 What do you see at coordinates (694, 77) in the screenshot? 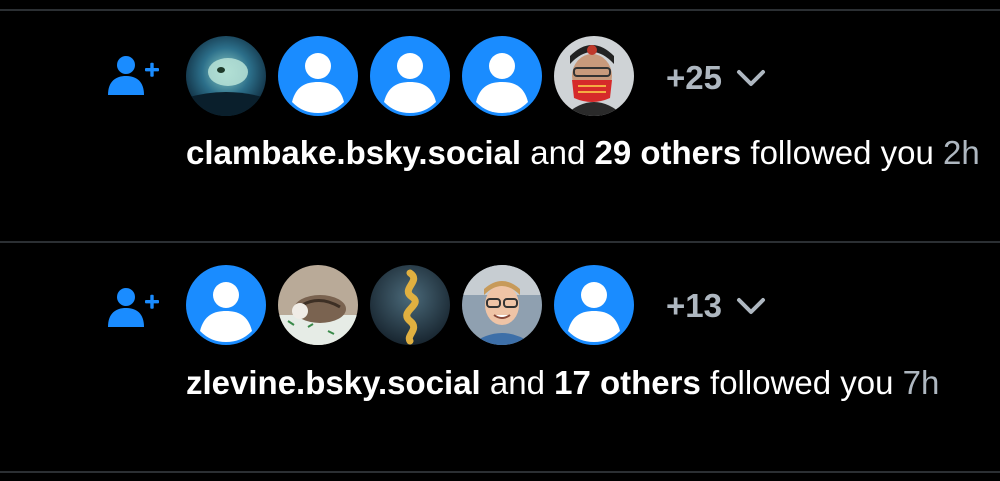
I see `more-count: +25` at bounding box center [694, 77].